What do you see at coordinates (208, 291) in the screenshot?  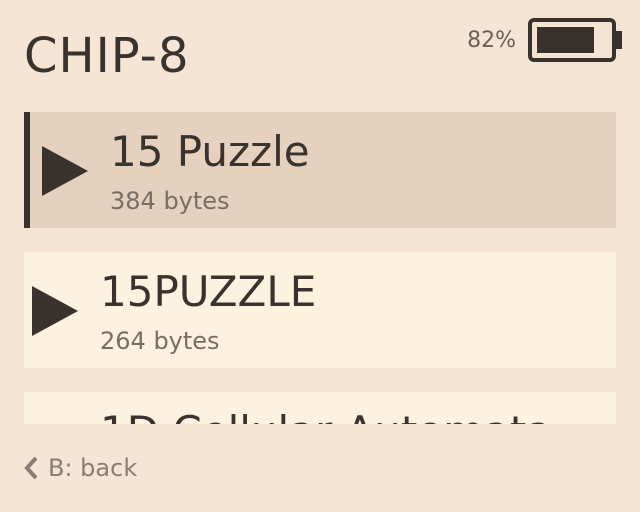 I see `rom-name: 15PUZZLE` at bounding box center [208, 291].